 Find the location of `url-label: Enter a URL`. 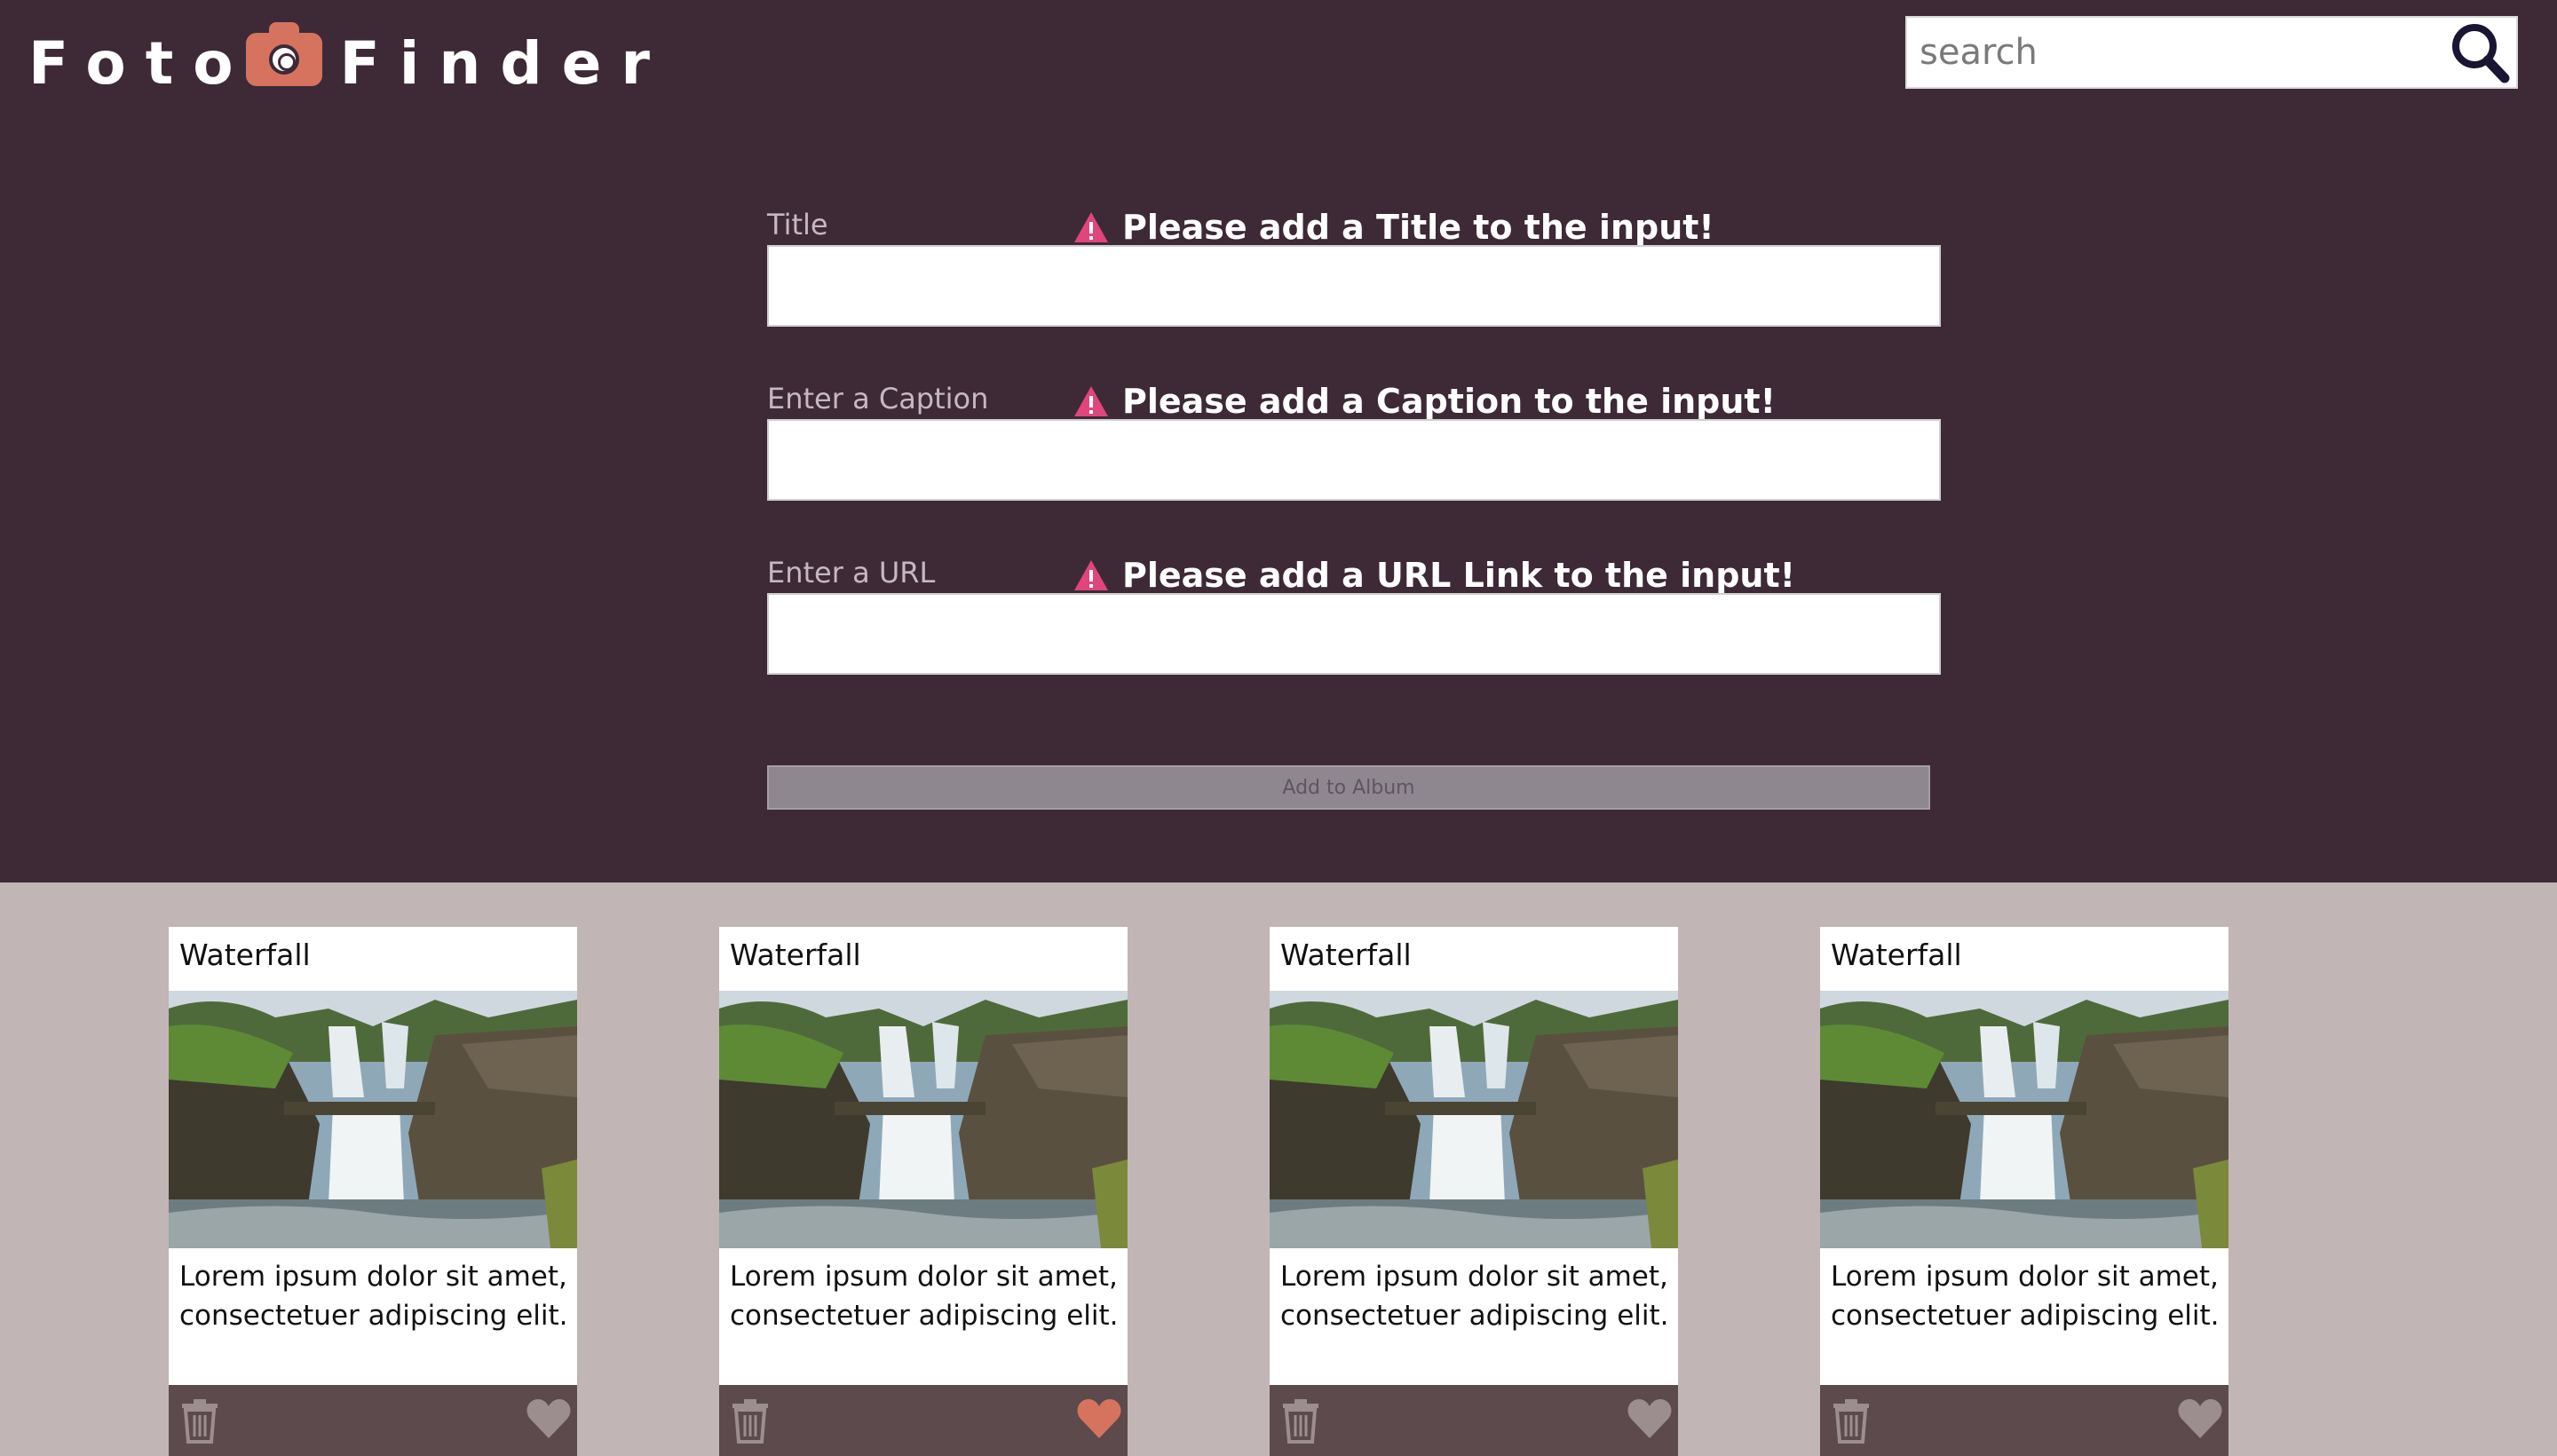

url-label: Enter a URL is located at coordinates (851, 573).